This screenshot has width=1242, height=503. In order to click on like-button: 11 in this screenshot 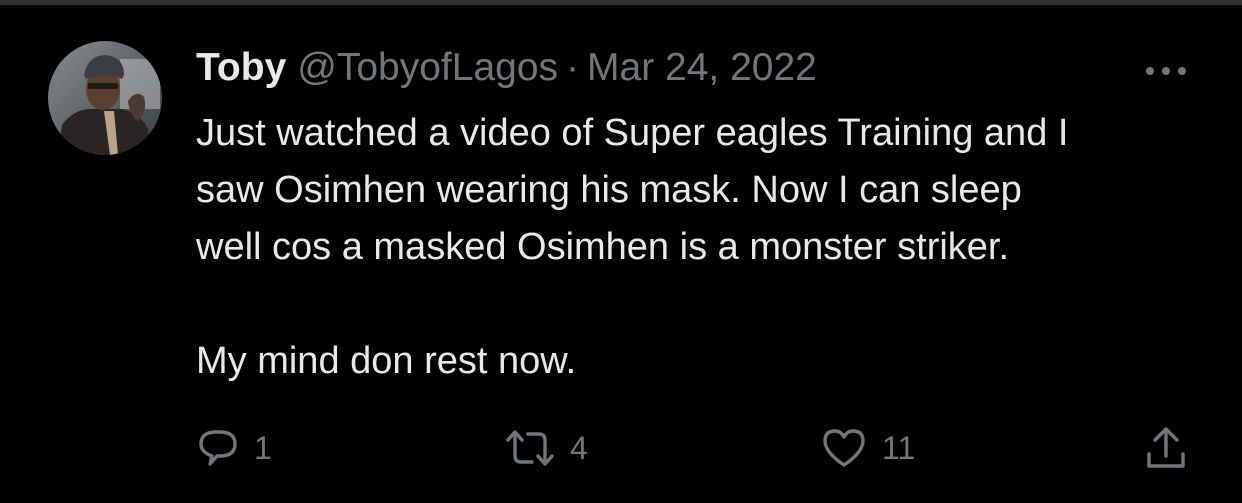, I will do `click(867, 448)`.